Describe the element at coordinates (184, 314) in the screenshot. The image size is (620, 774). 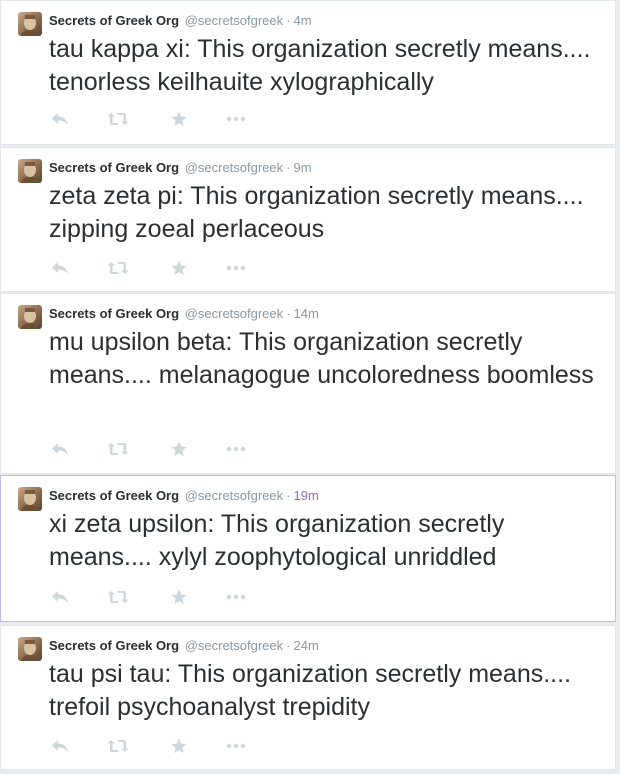
I see `tweet-header: Secrets of Greek Org @secretsofgreek · 14m` at that location.